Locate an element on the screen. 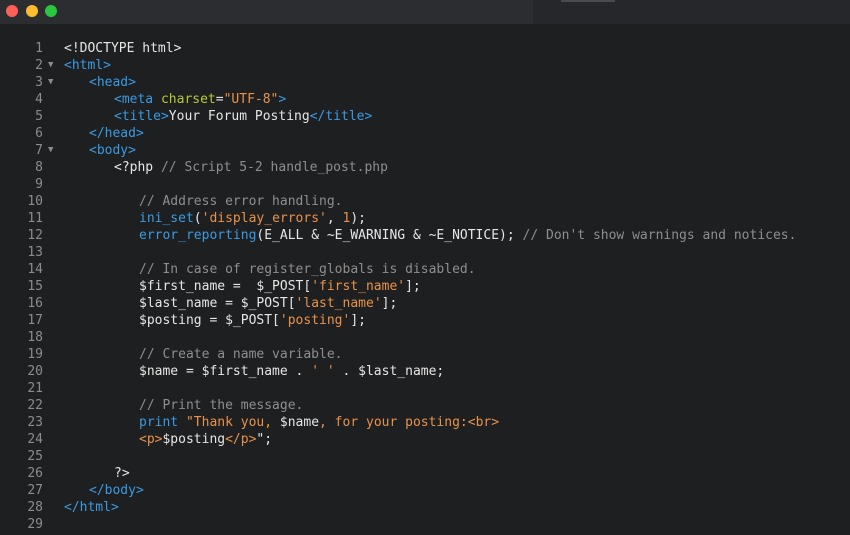  line-number: 19 is located at coordinates (35, 354).